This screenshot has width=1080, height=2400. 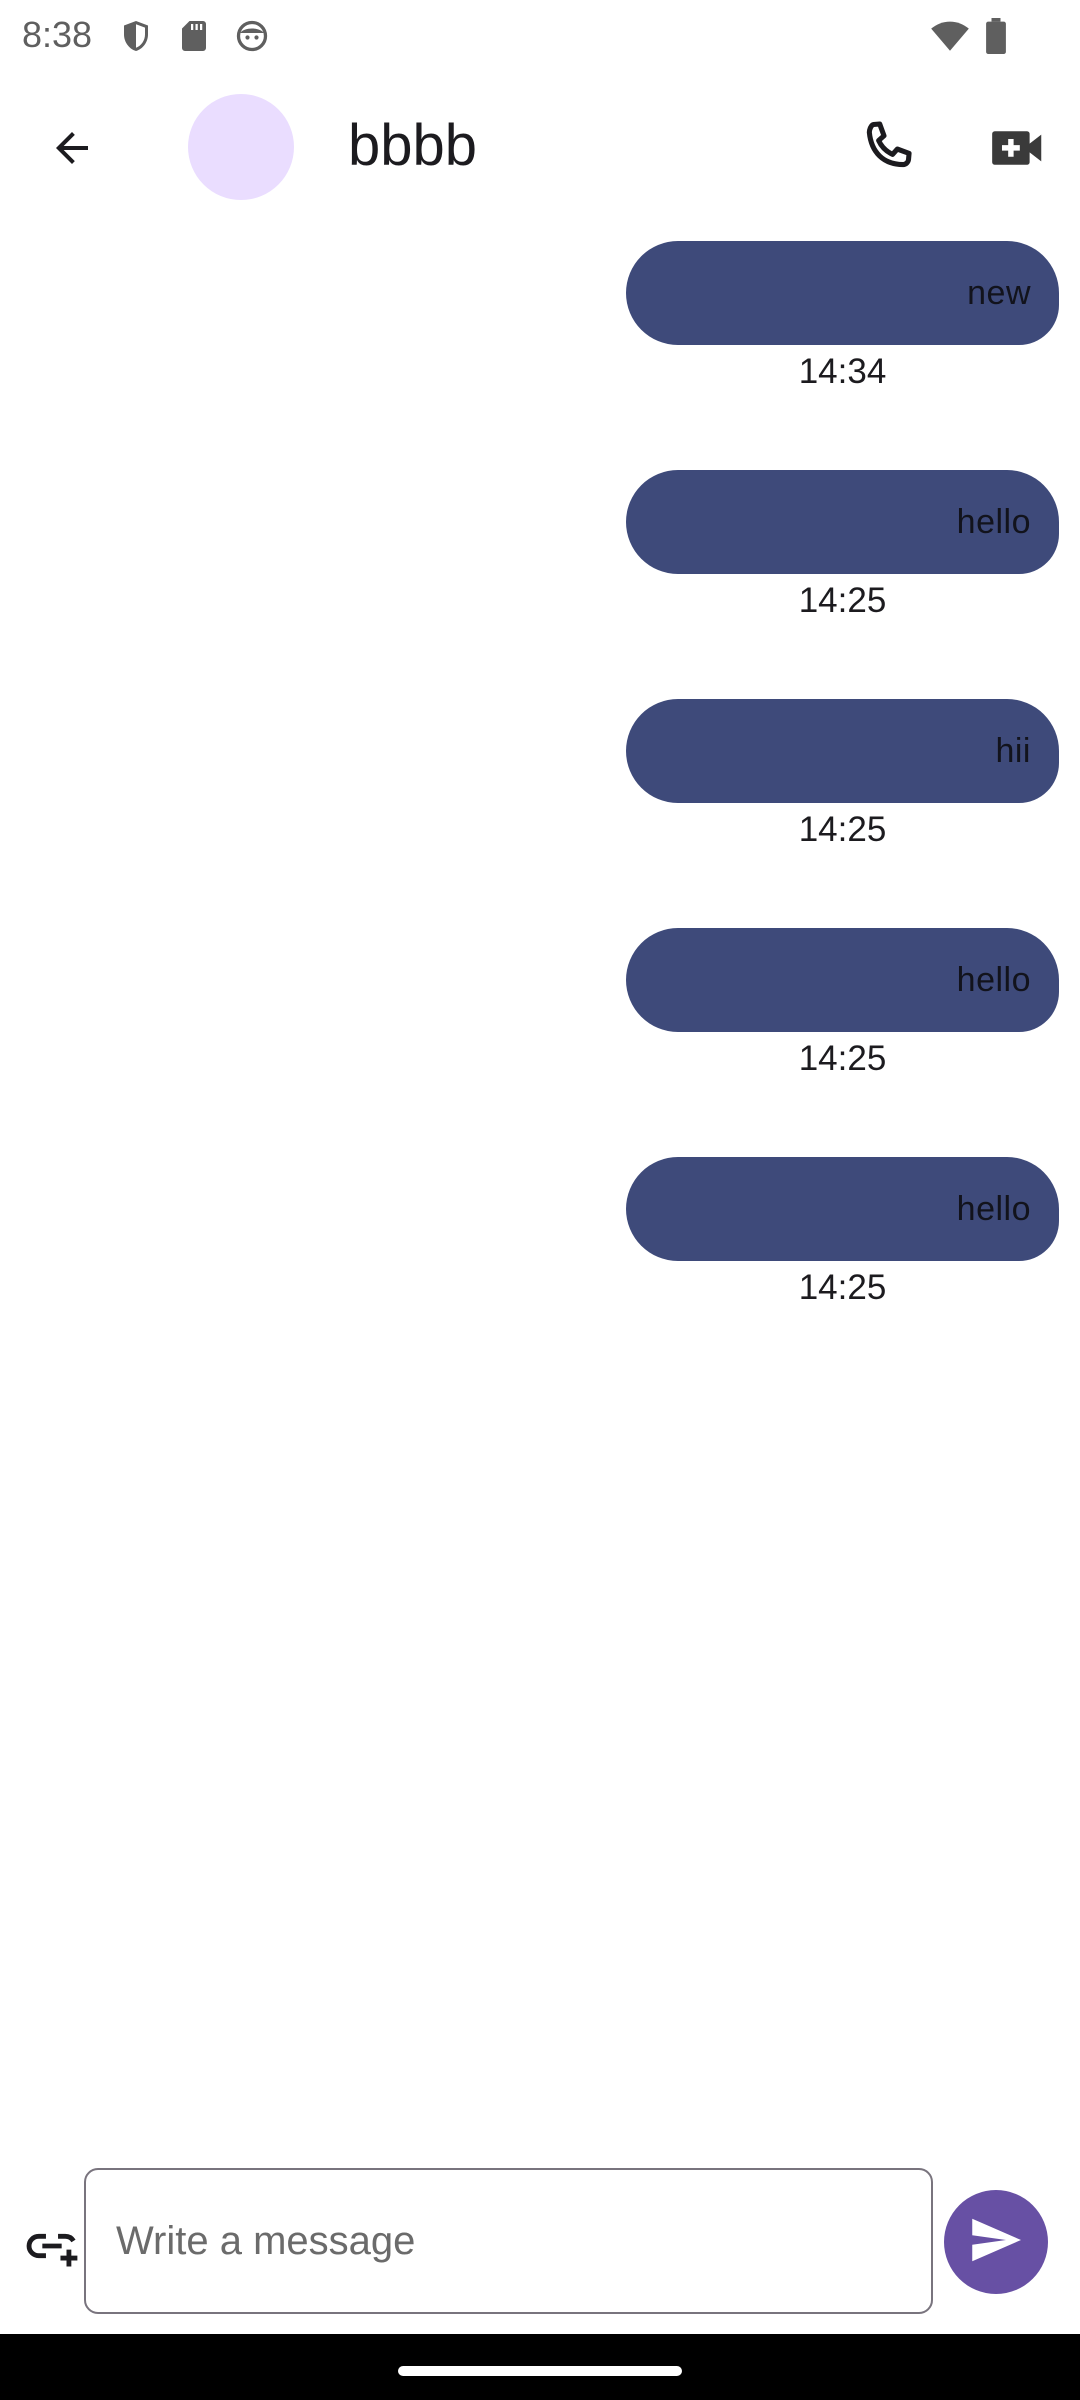 I want to click on attach-link-button, so click(x=52, y=2248).